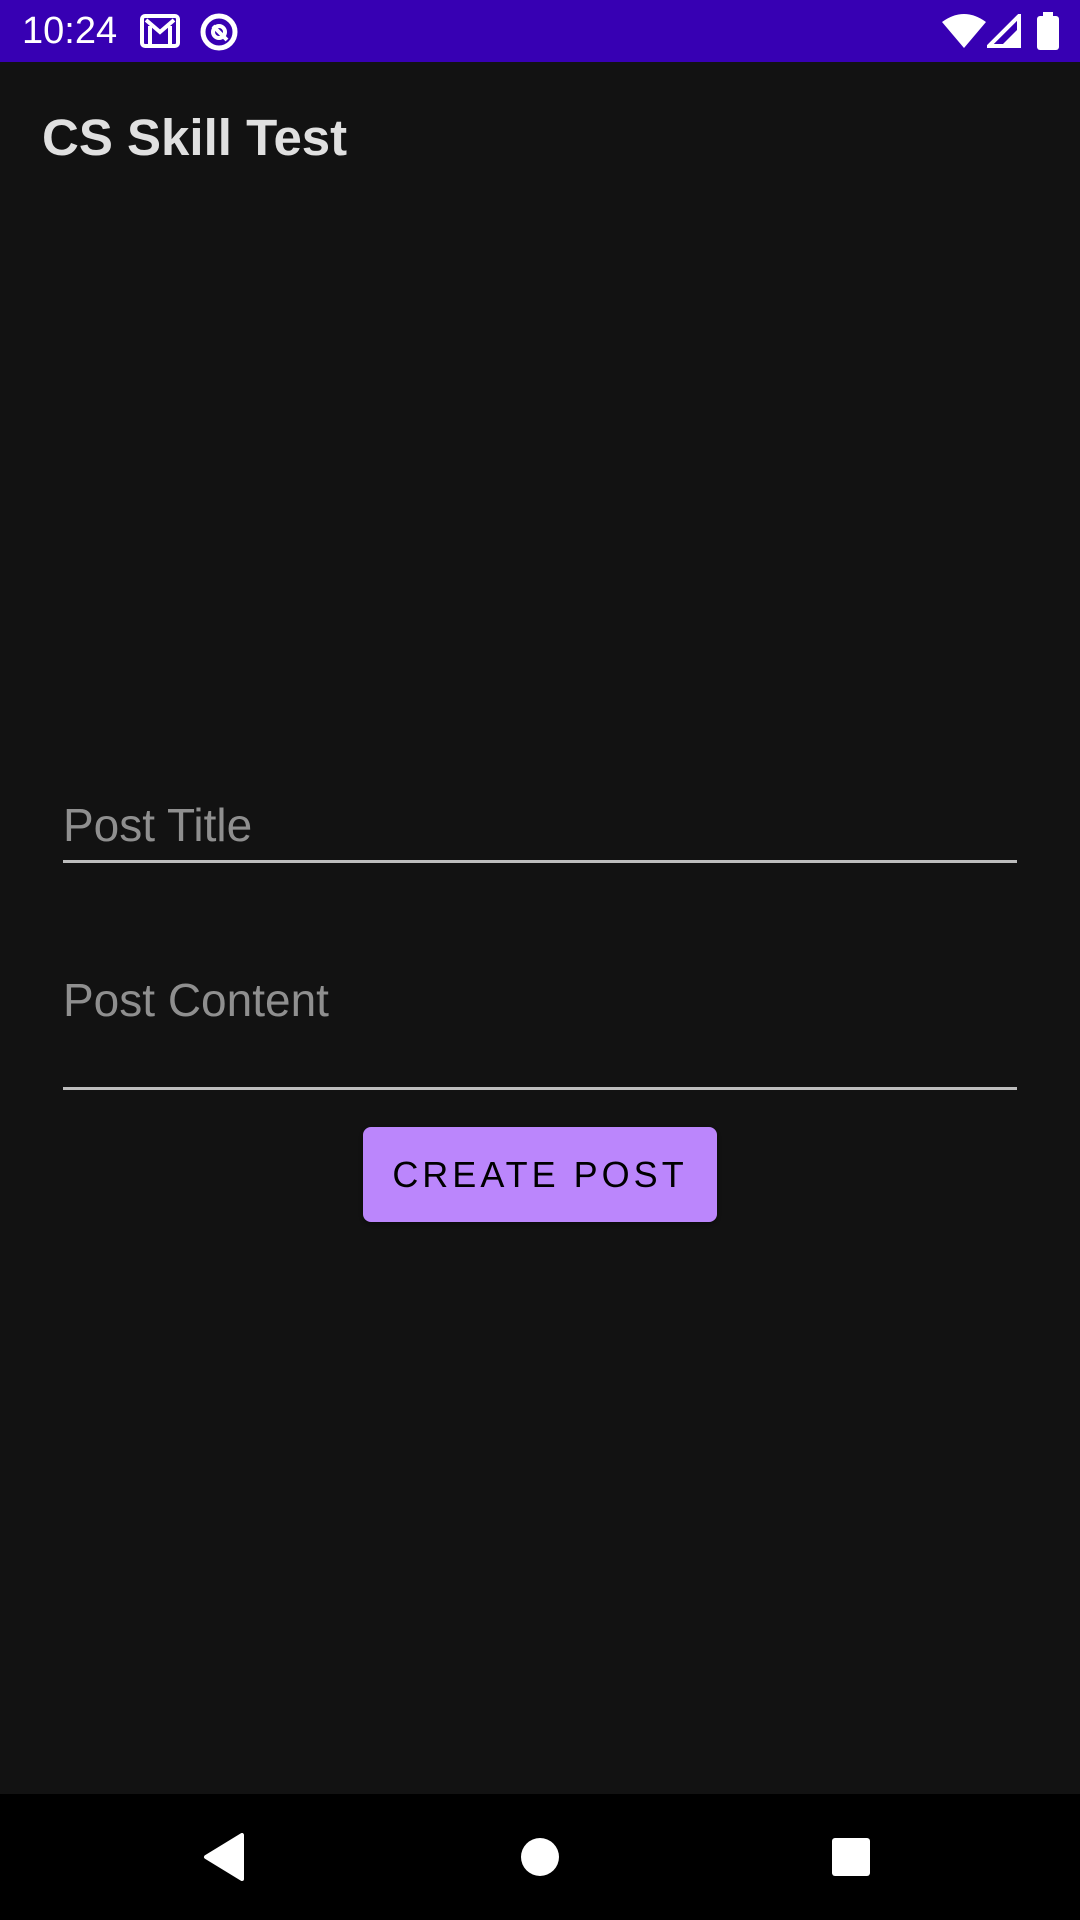 This screenshot has width=1080, height=1920. Describe the element at coordinates (1004, 31) in the screenshot. I see `cell-signal-icon` at that location.